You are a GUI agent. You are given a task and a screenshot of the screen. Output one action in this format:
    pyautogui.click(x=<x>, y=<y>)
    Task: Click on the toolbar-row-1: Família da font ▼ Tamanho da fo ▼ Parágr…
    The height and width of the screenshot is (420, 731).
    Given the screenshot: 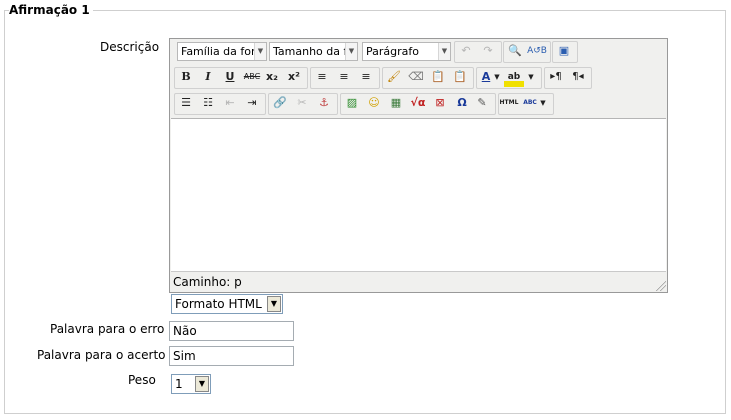 What is the action you would take?
    pyautogui.click(x=419, y=52)
    